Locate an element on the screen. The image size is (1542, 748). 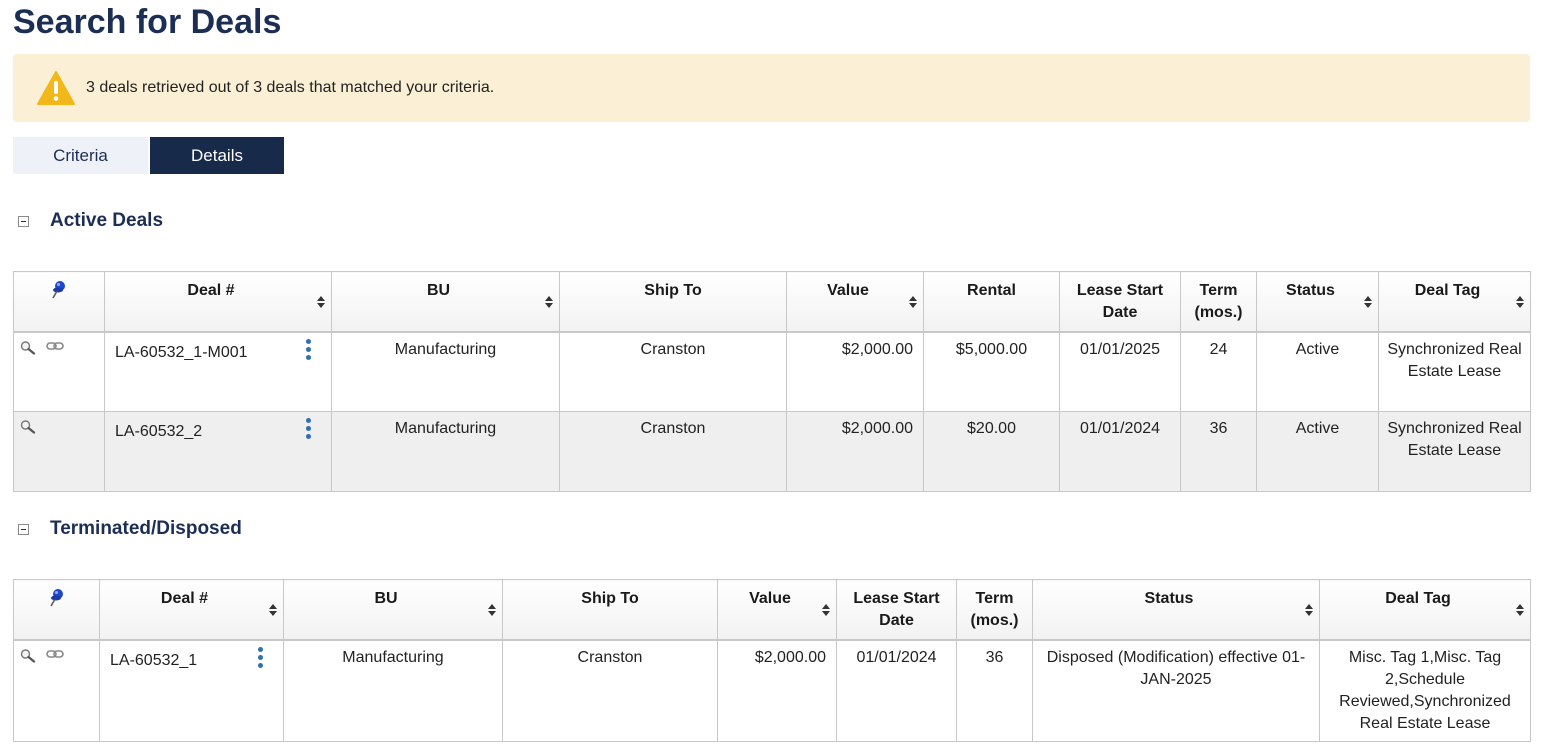
column-header-rental: Rental is located at coordinates (991, 302).